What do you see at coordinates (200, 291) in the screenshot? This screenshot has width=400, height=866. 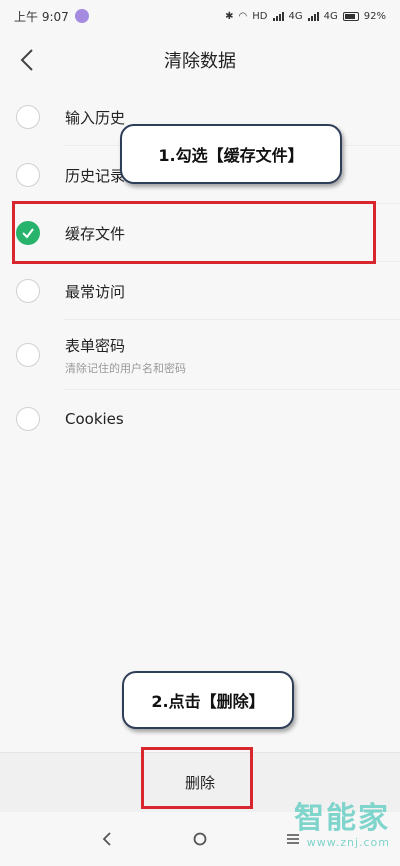 I see `option-most-visited: 最常访问` at bounding box center [200, 291].